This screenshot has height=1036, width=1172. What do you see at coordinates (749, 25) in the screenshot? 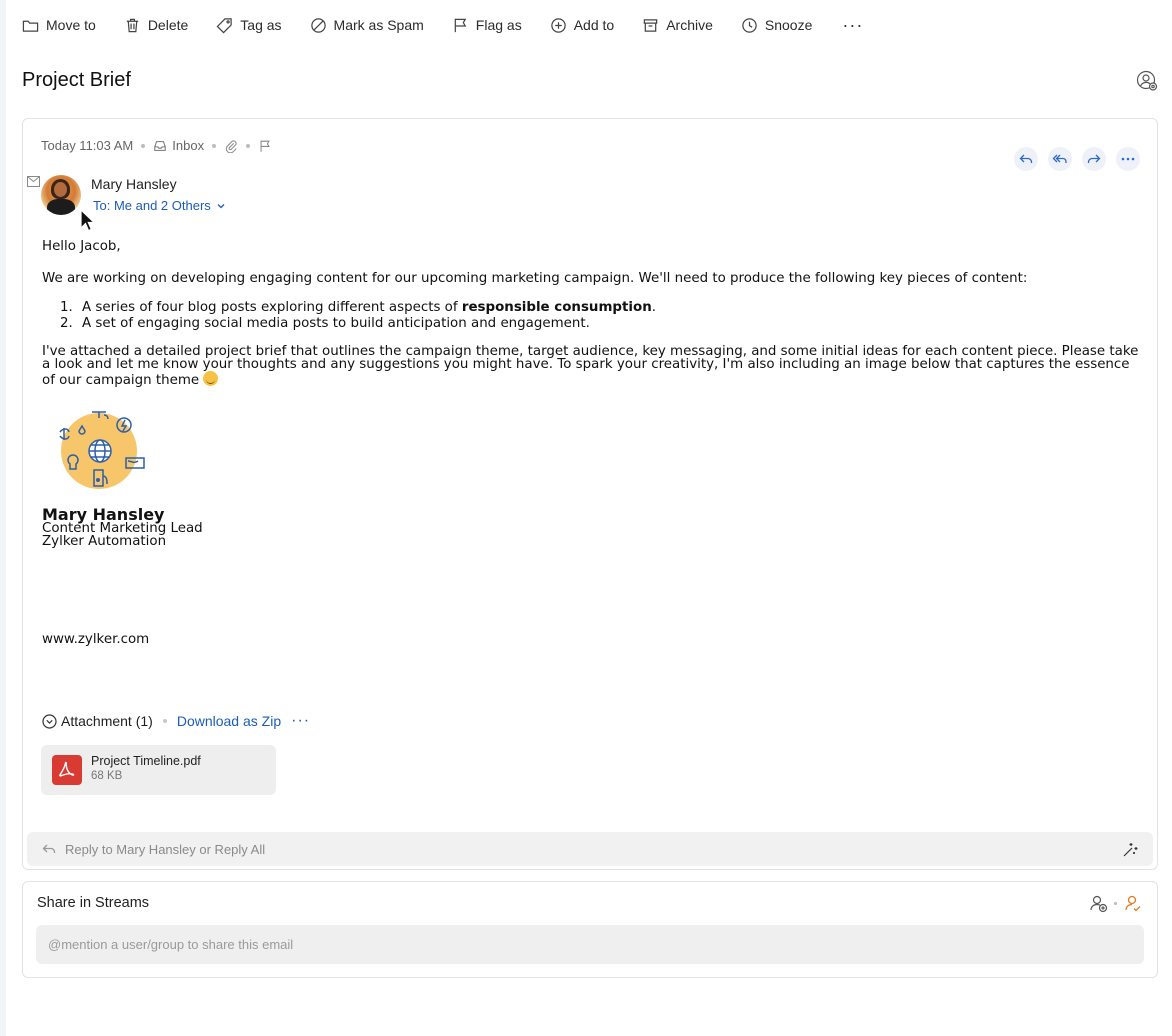
I see `clock-icon` at bounding box center [749, 25].